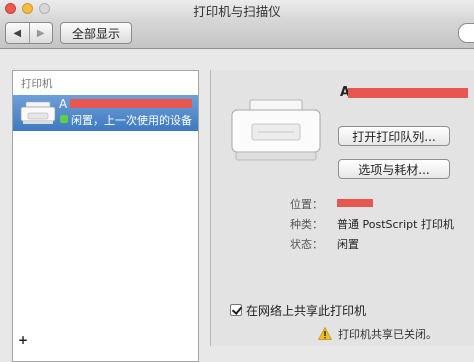 The width and height of the screenshot is (474, 362). I want to click on navigation-segmented-control: ◀ ▶, so click(29, 33).